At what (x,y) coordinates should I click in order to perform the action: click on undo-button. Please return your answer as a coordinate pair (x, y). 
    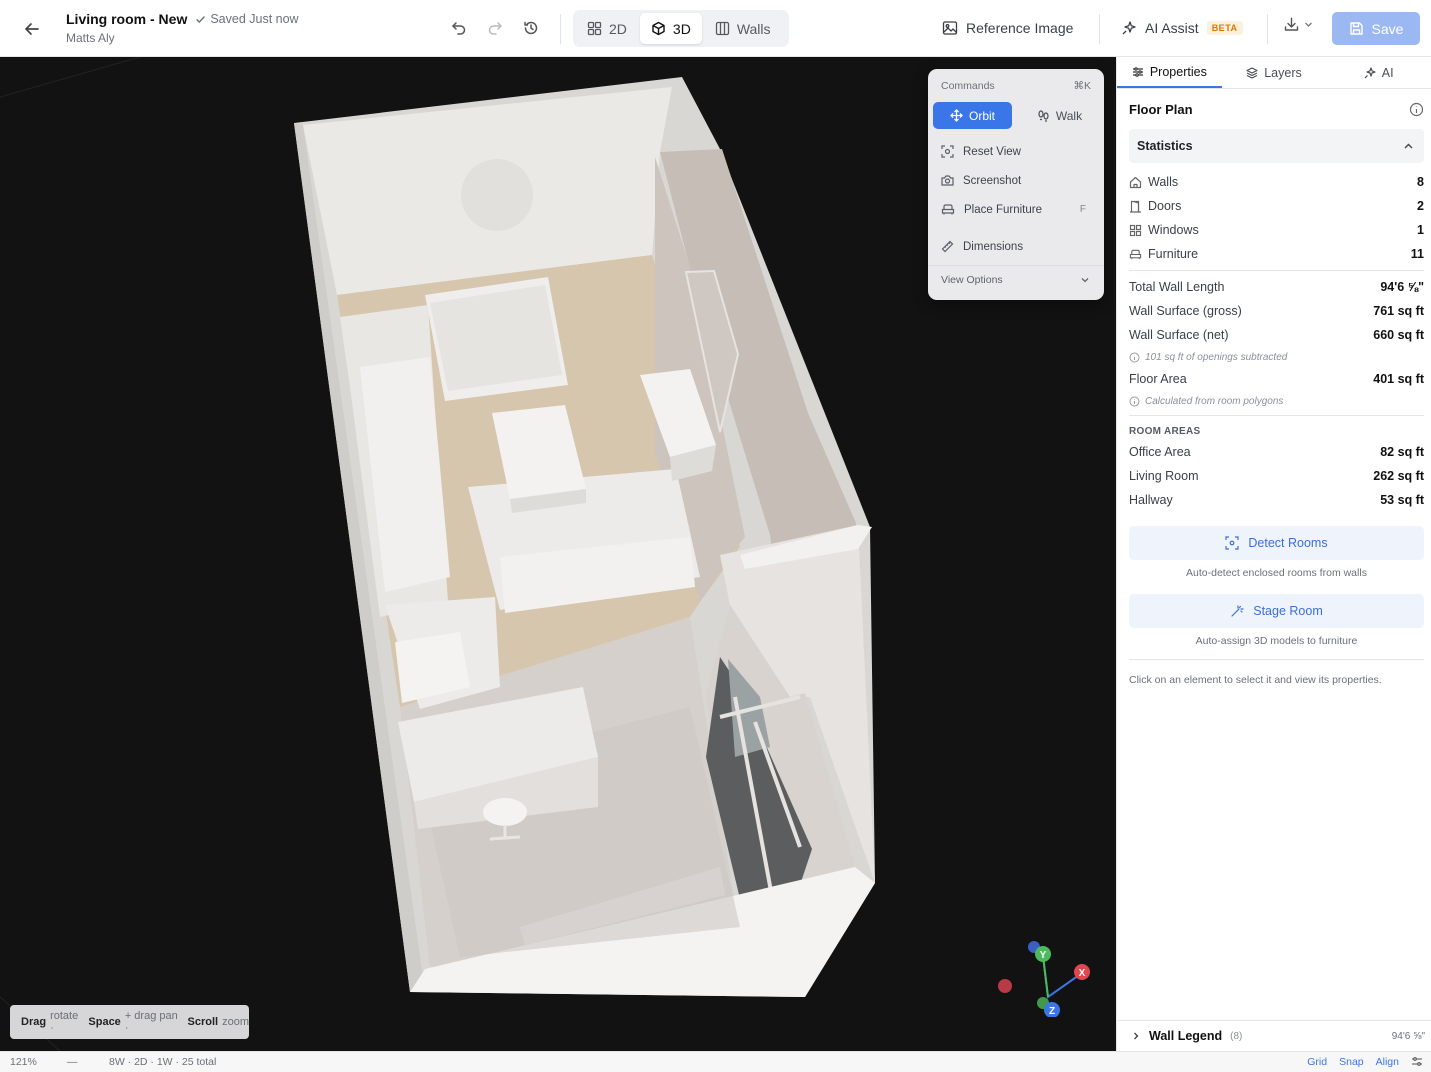
    Looking at the image, I should click on (459, 28).